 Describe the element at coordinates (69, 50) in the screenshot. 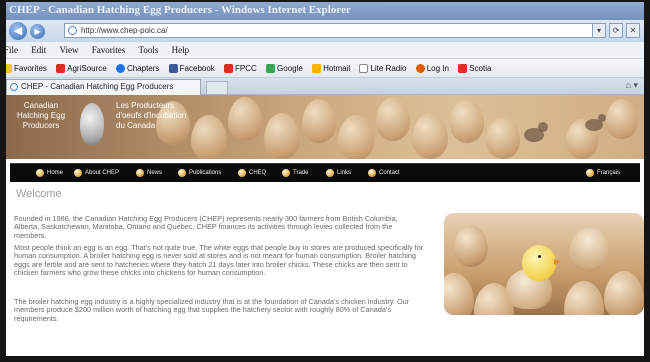

I see `menu-view: View` at that location.